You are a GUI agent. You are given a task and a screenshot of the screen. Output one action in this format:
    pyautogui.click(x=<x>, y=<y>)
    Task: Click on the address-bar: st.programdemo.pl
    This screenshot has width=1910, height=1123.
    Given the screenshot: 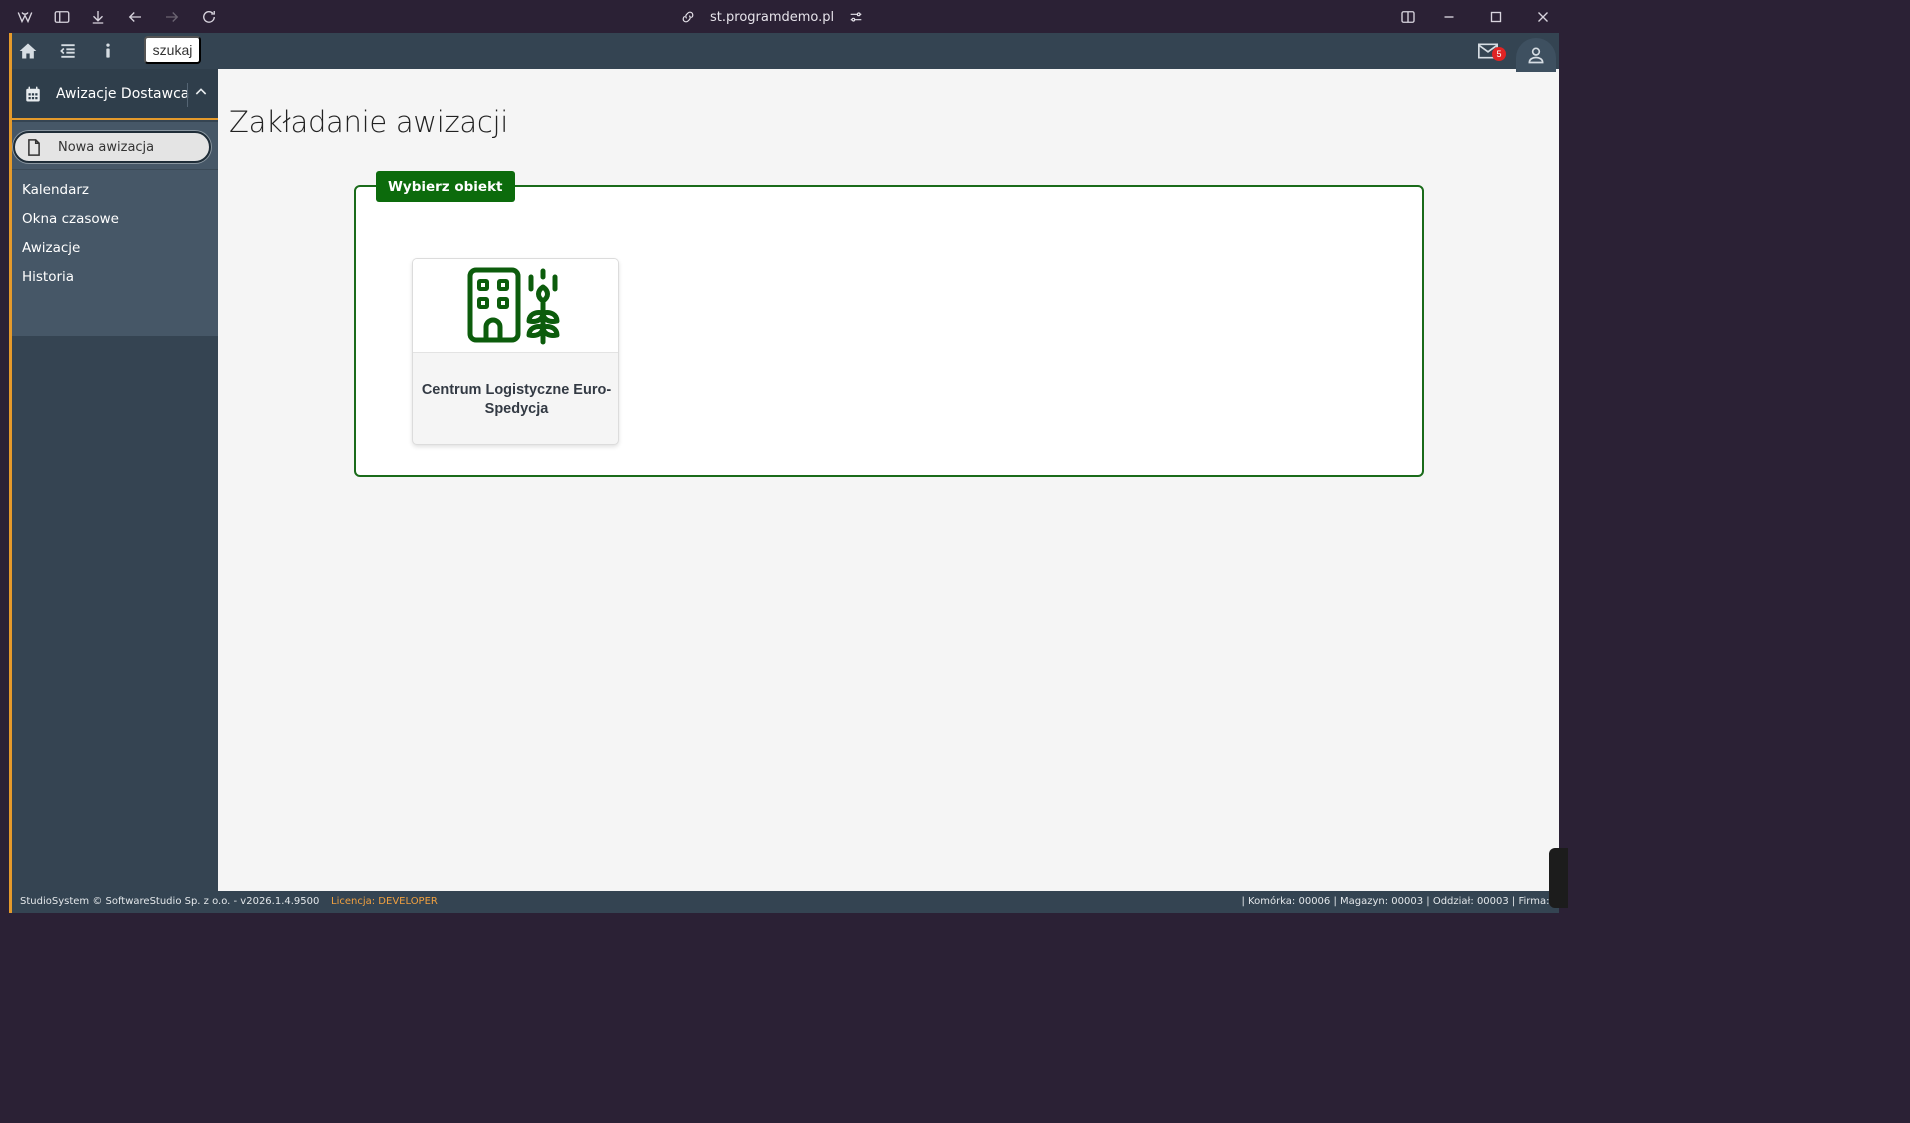 What is the action you would take?
    pyautogui.click(x=772, y=17)
    